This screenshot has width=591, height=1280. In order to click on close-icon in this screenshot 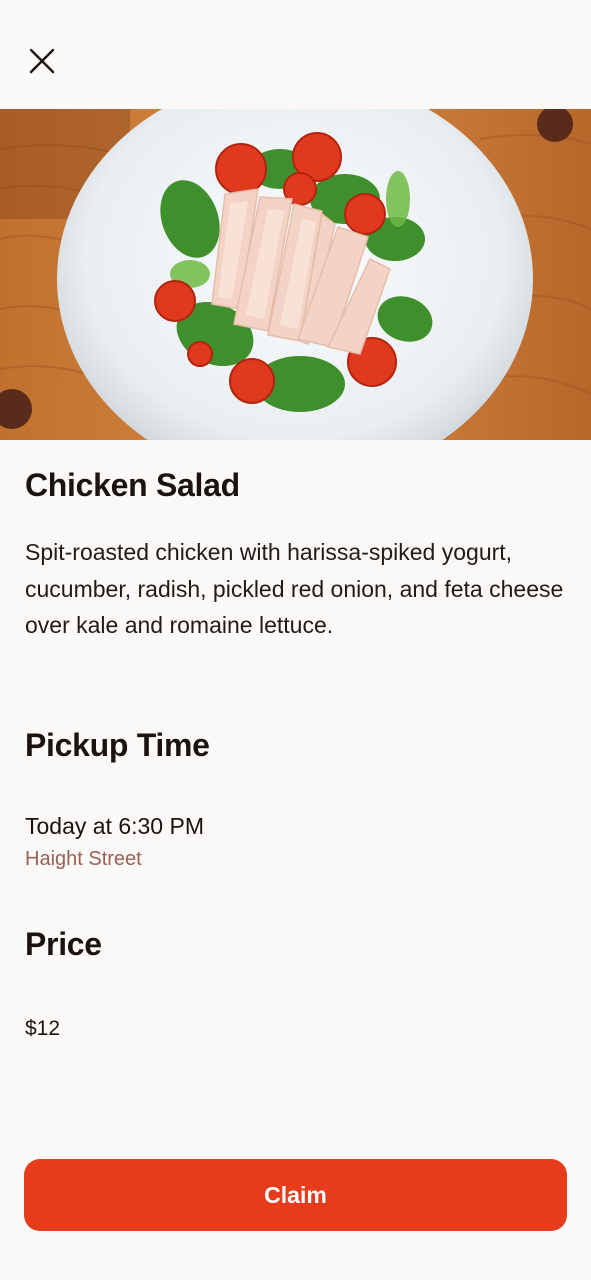, I will do `click(42, 61)`.